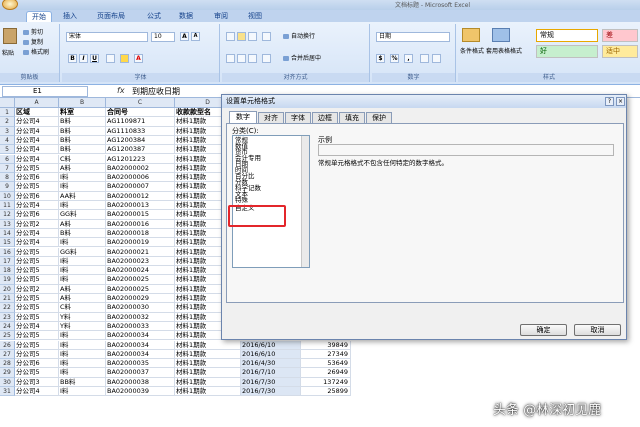 The image size is (640, 427). I want to click on fill-color-icon, so click(124, 58).